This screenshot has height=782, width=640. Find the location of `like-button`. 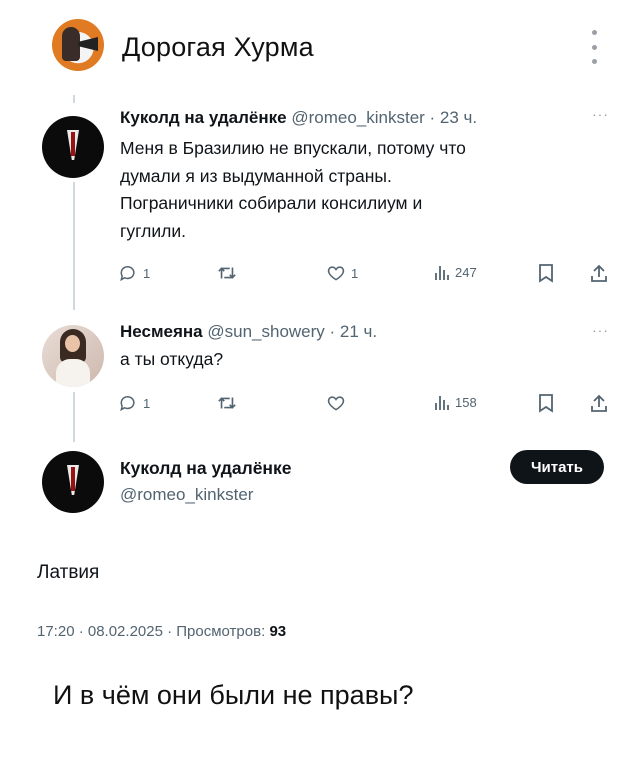

like-button is located at coordinates (338, 403).